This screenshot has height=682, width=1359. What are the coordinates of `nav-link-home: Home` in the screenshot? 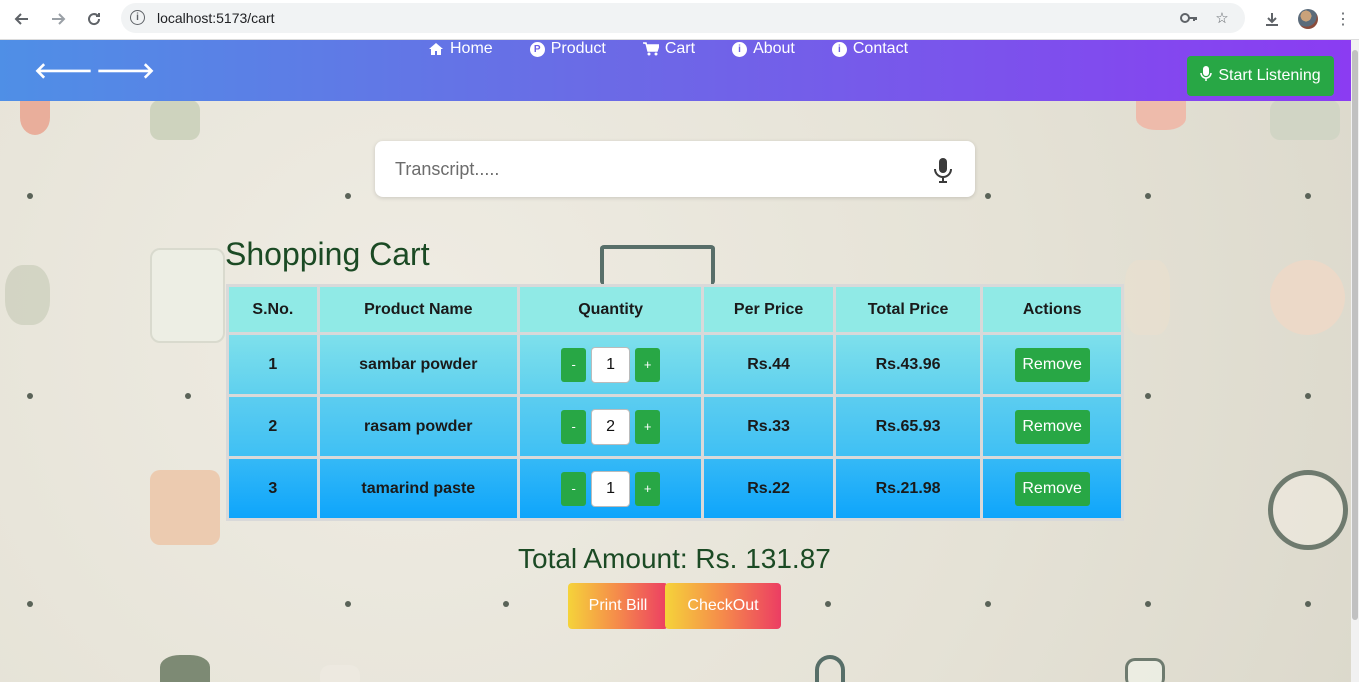 It's located at (460, 49).